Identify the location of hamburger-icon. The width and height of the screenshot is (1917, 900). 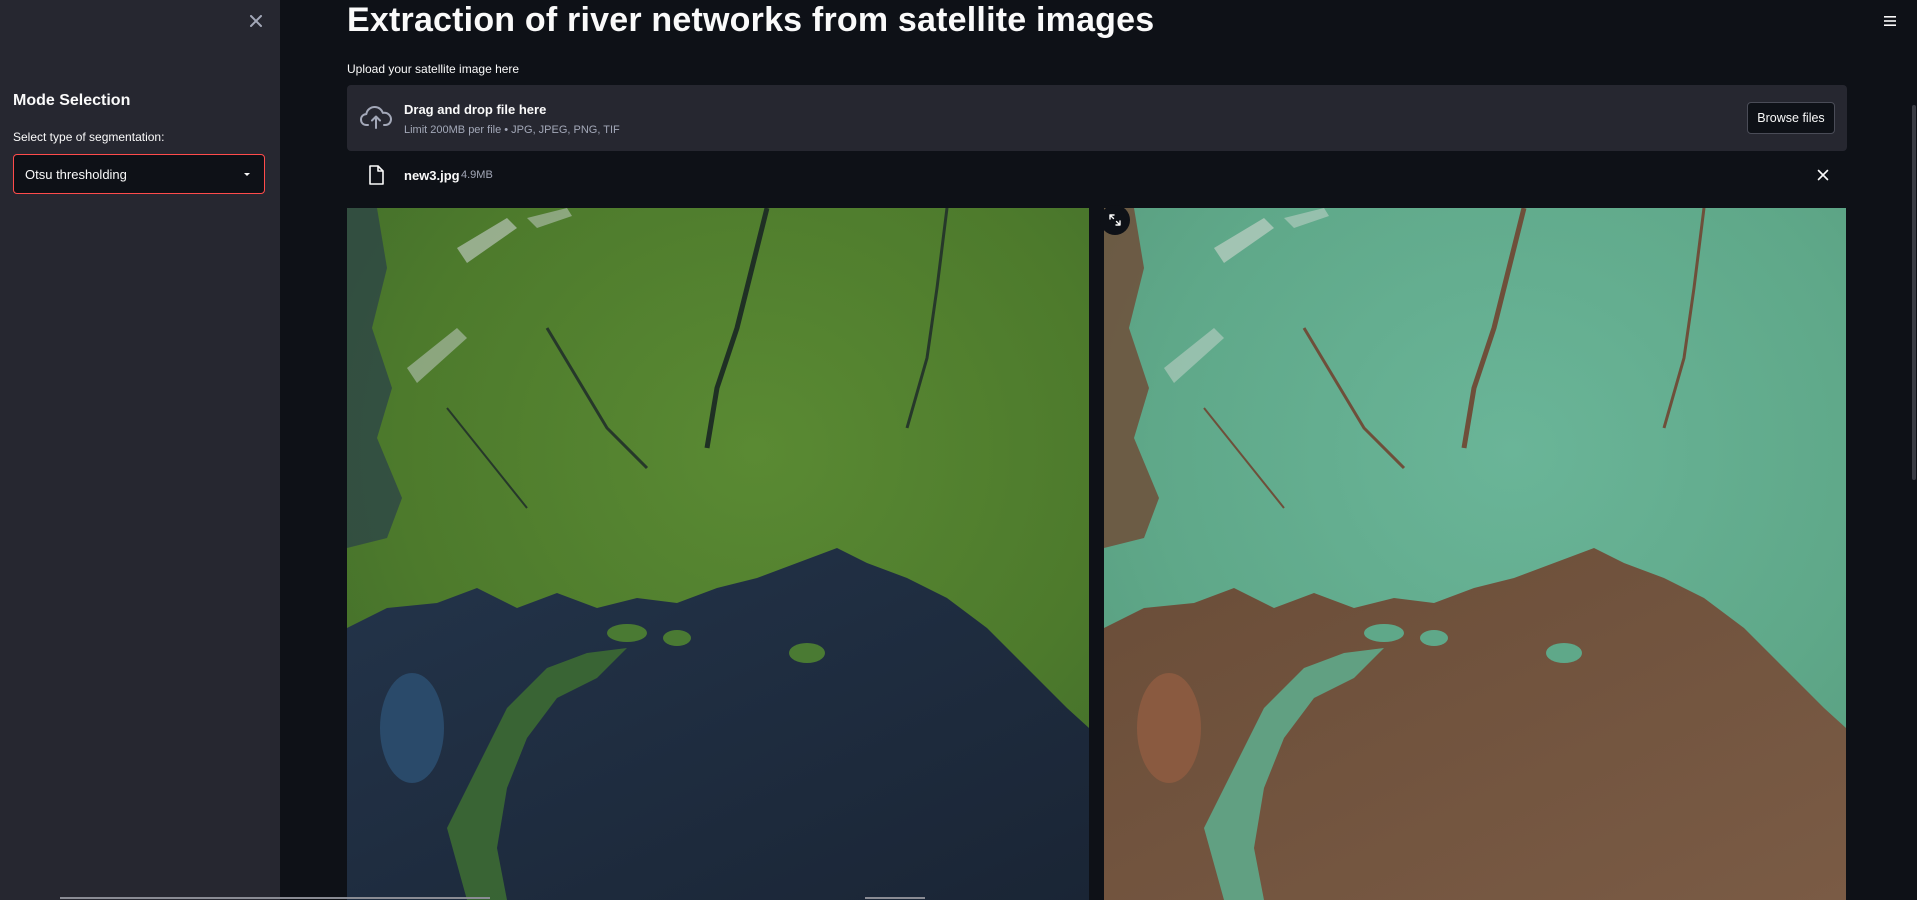
(1890, 21).